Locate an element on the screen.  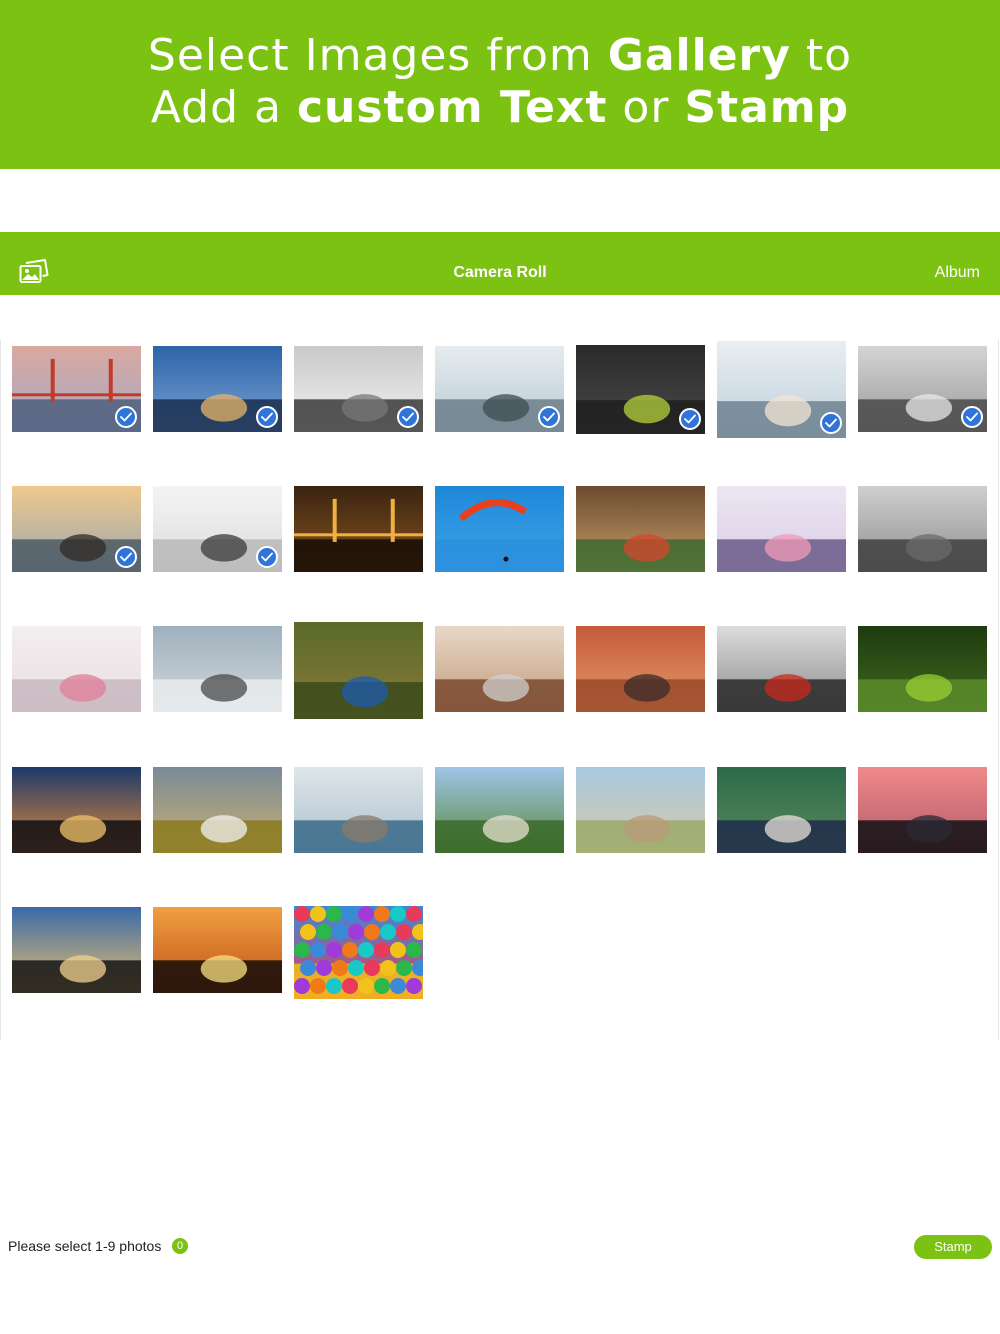
photo-thumbnail-market-produce is located at coordinates (640, 529).